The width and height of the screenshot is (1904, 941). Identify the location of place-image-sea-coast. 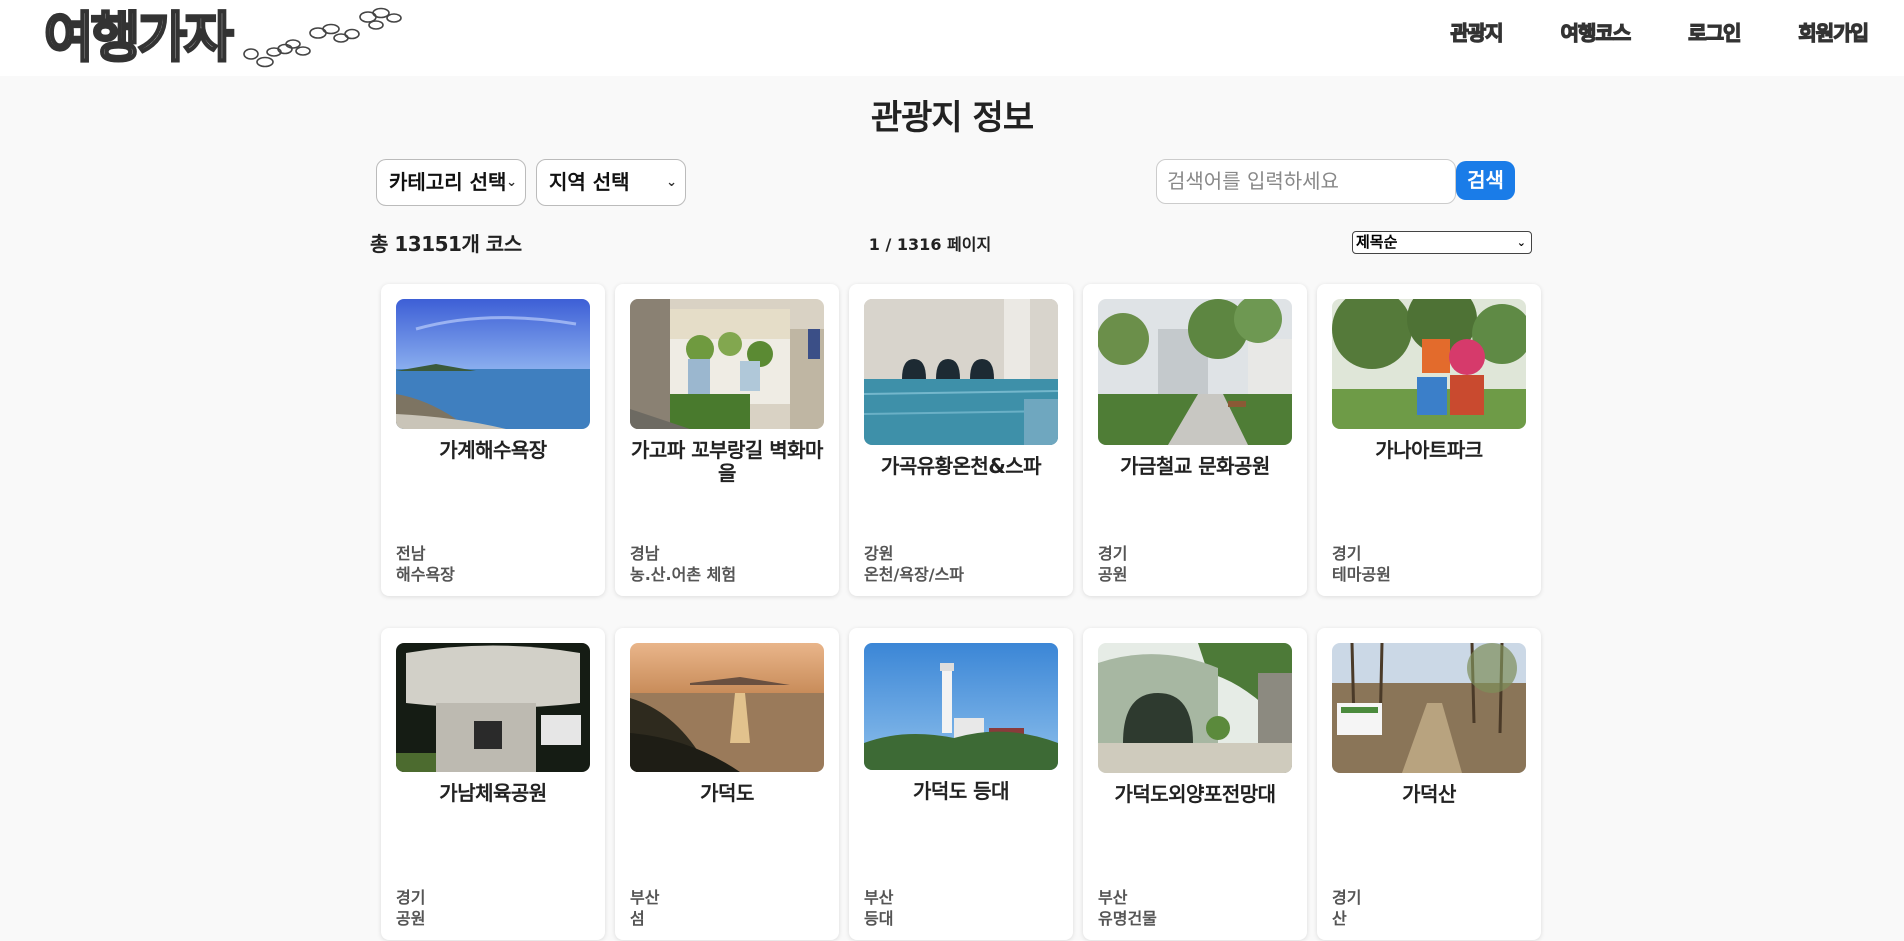
(493, 364).